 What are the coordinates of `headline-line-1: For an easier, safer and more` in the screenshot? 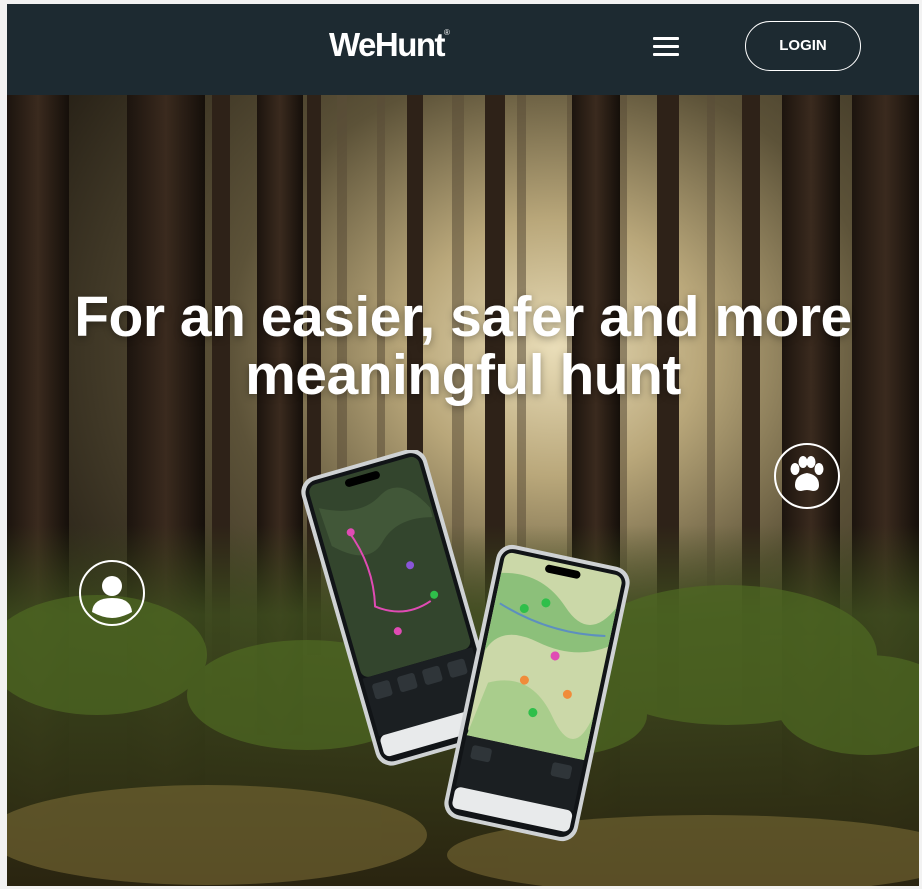 It's located at (463, 317).